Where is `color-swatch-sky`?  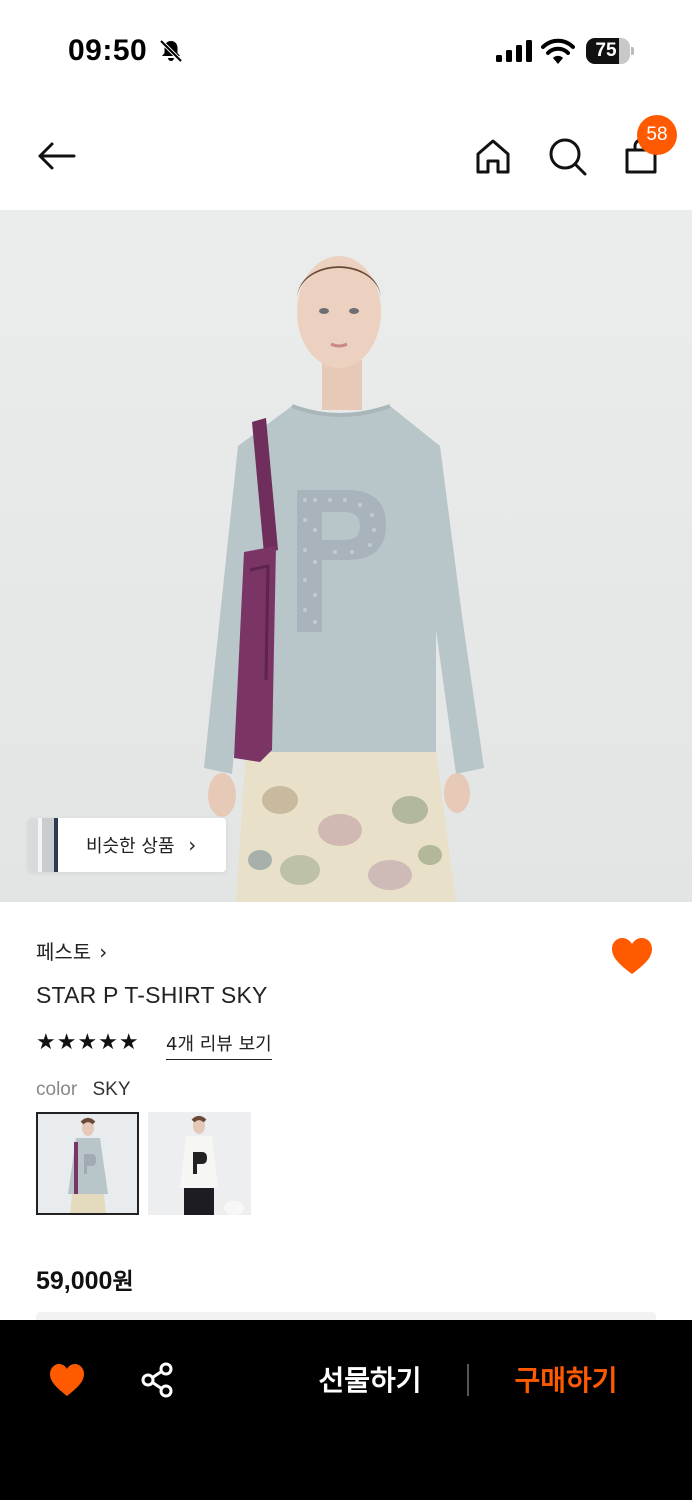
color-swatch-sky is located at coordinates (87, 1163).